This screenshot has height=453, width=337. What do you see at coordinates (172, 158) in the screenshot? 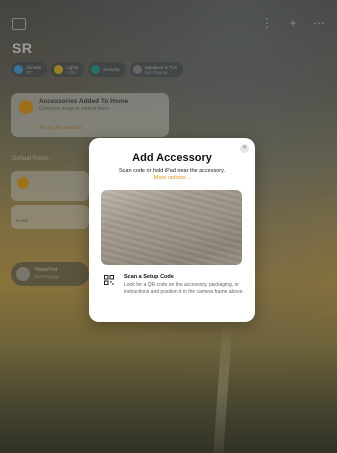
I see `dialog-title: Add Accessory` at bounding box center [172, 158].